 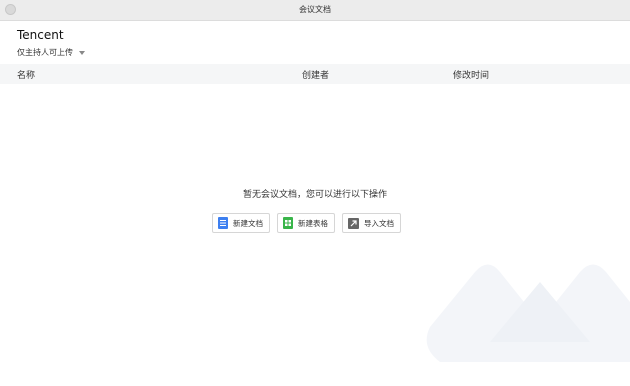 I want to click on new-doc-button: 新建文档, so click(x=241, y=223).